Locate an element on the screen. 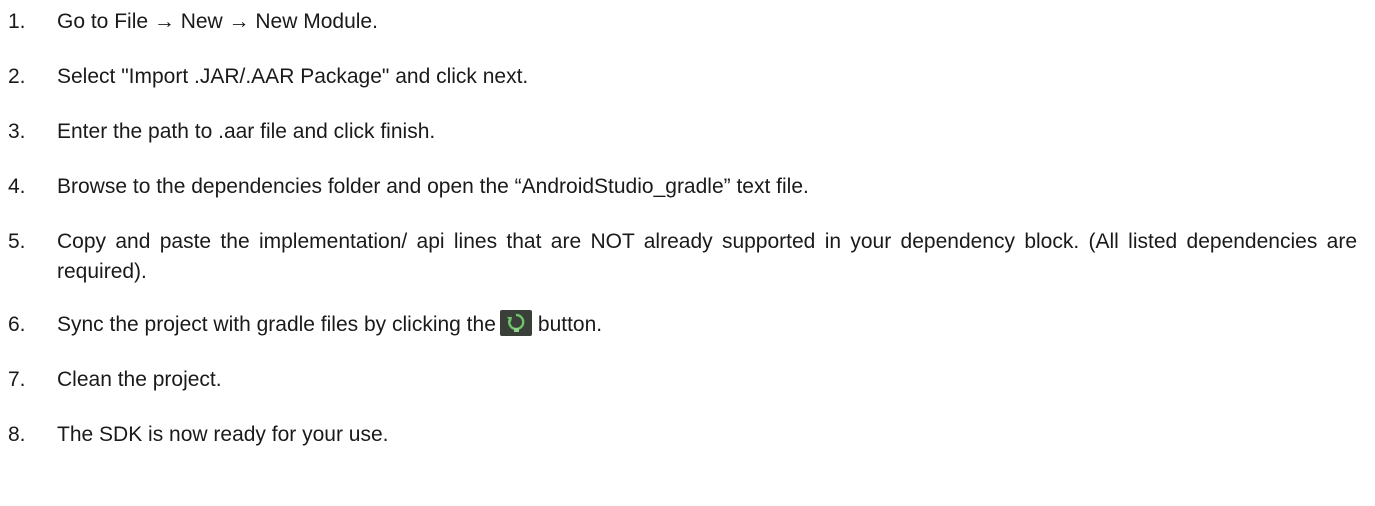 The height and width of the screenshot is (506, 1375). step-number: 2. is located at coordinates (17, 76).